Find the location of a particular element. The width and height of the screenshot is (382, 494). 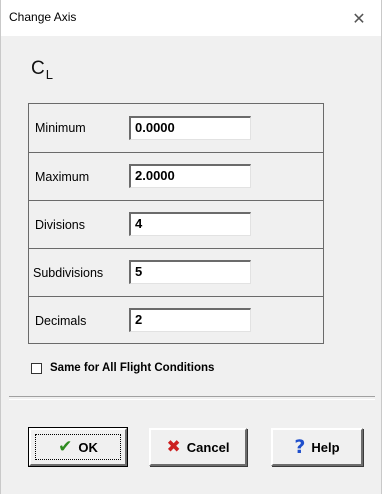

ok-button: ✔ OK is located at coordinates (78, 447).